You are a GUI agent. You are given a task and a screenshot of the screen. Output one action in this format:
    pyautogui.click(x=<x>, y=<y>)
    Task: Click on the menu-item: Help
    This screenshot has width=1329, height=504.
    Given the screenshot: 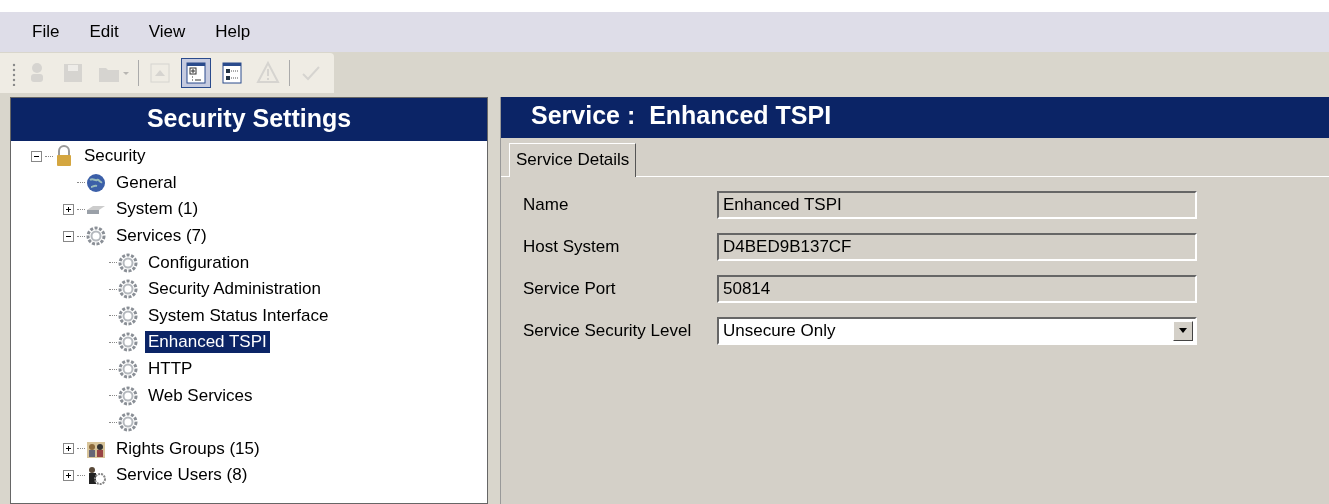 What is the action you would take?
    pyautogui.click(x=233, y=32)
    